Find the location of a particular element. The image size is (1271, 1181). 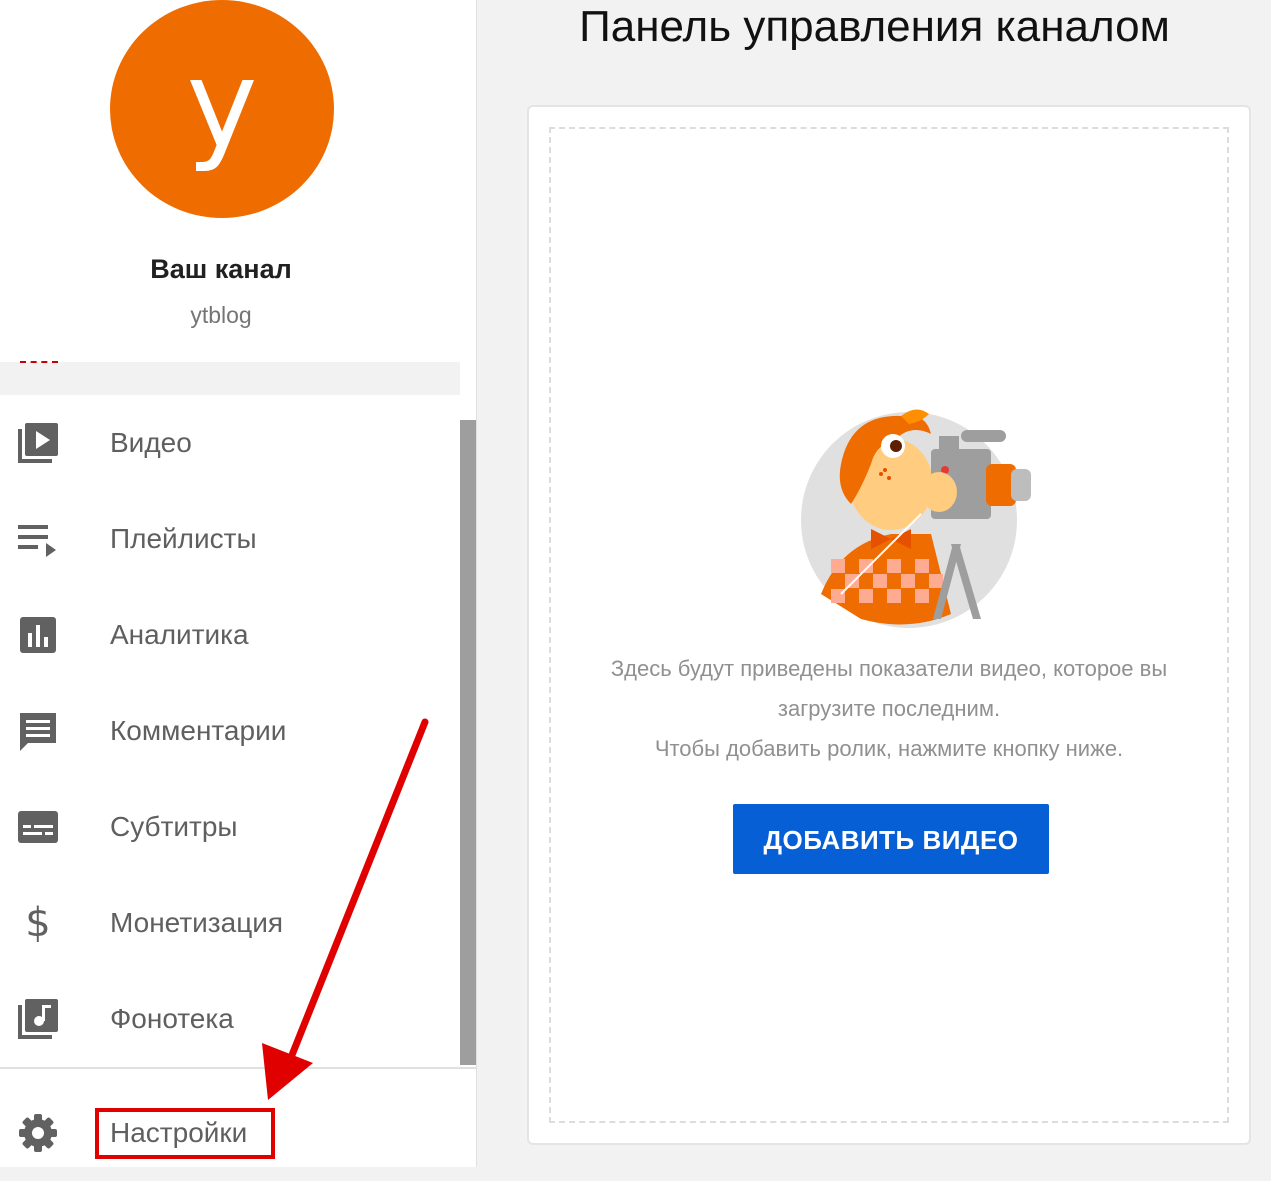

sidebar-item-playlists: Плейлисты is located at coordinates (227, 539).